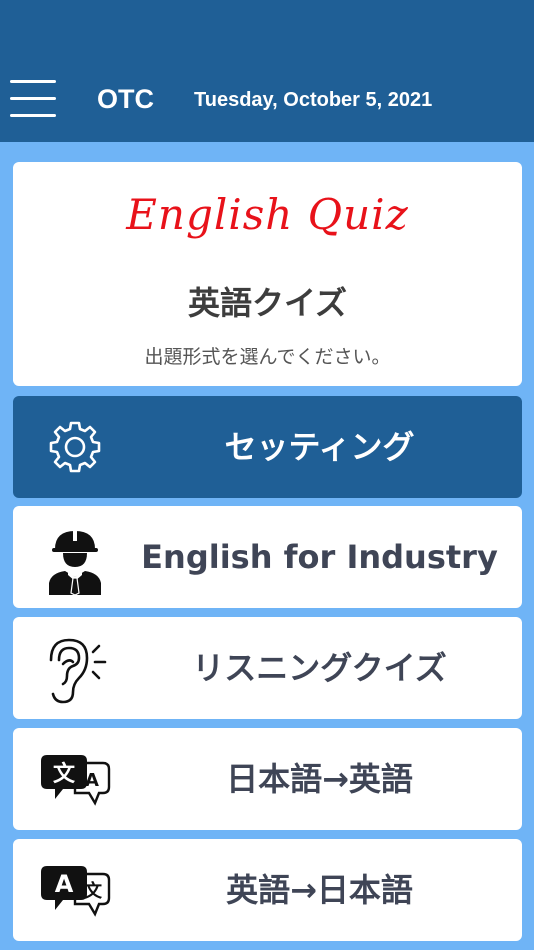 Image resolution: width=534 pixels, height=950 pixels. I want to click on quiz-instruction: 出題形式を選んでください。, so click(267, 357).